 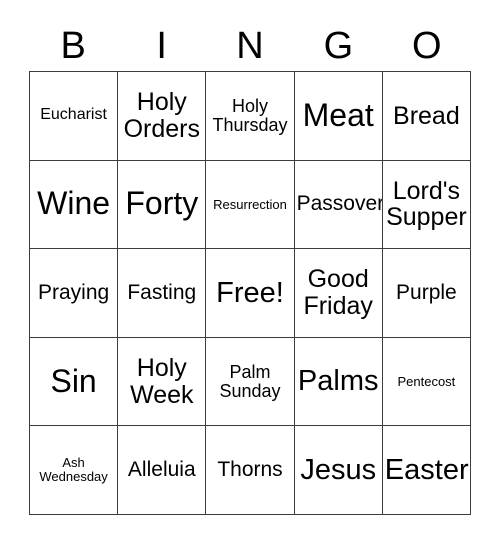 I want to click on bingo-cell-label: Free!, so click(x=250, y=292).